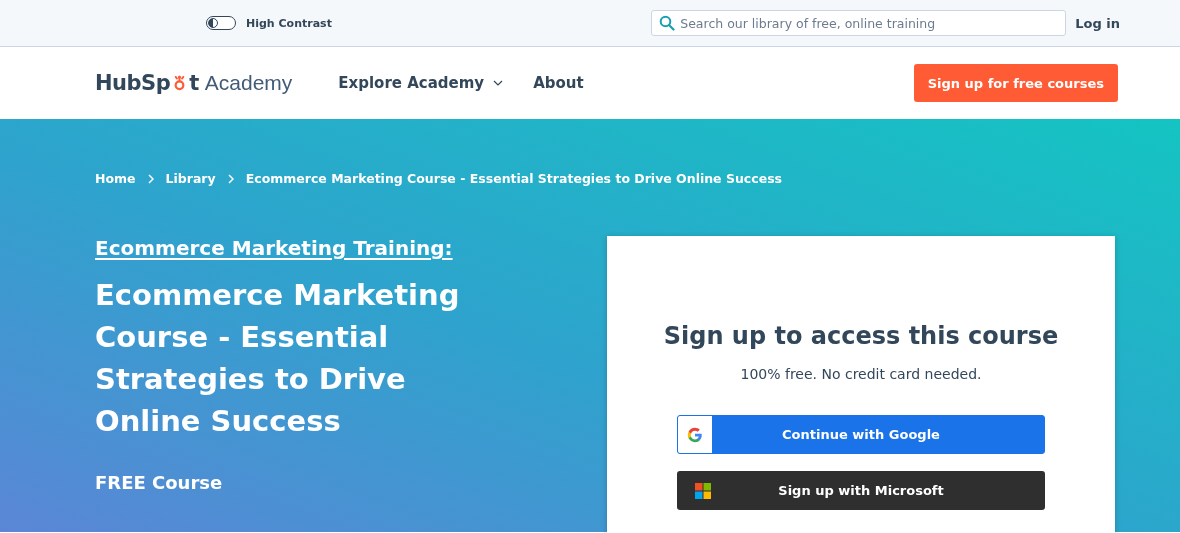  What do you see at coordinates (861, 374) in the screenshot?
I see `card-subtitle: 100% free. No credit card needed.` at bounding box center [861, 374].